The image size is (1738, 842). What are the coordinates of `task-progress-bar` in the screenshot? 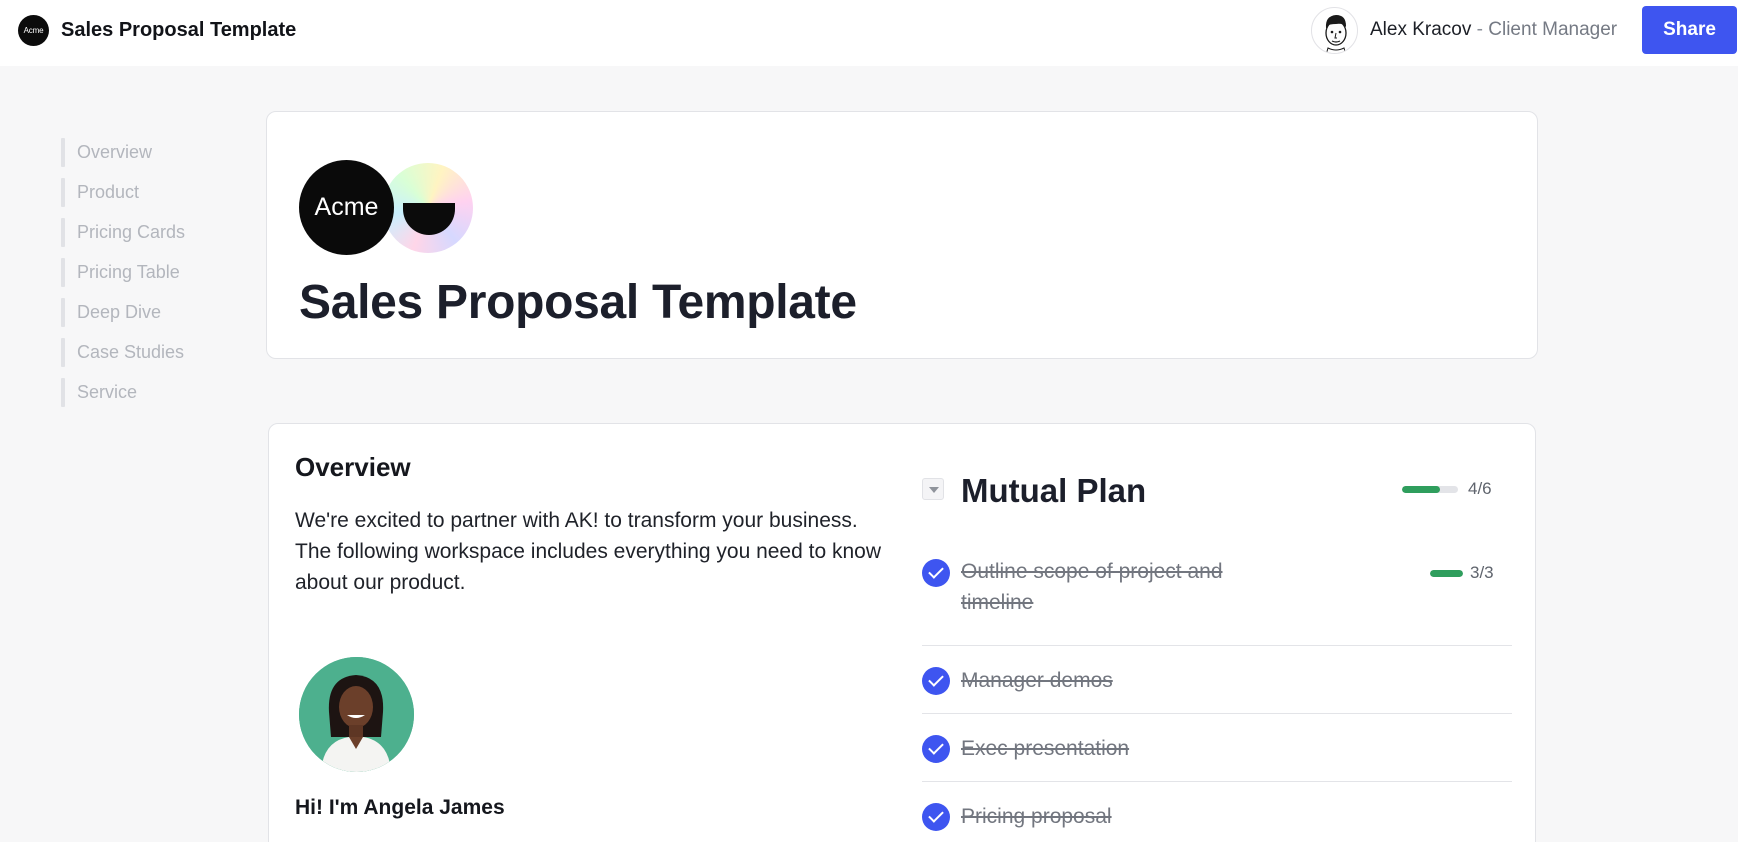 It's located at (1446, 573).